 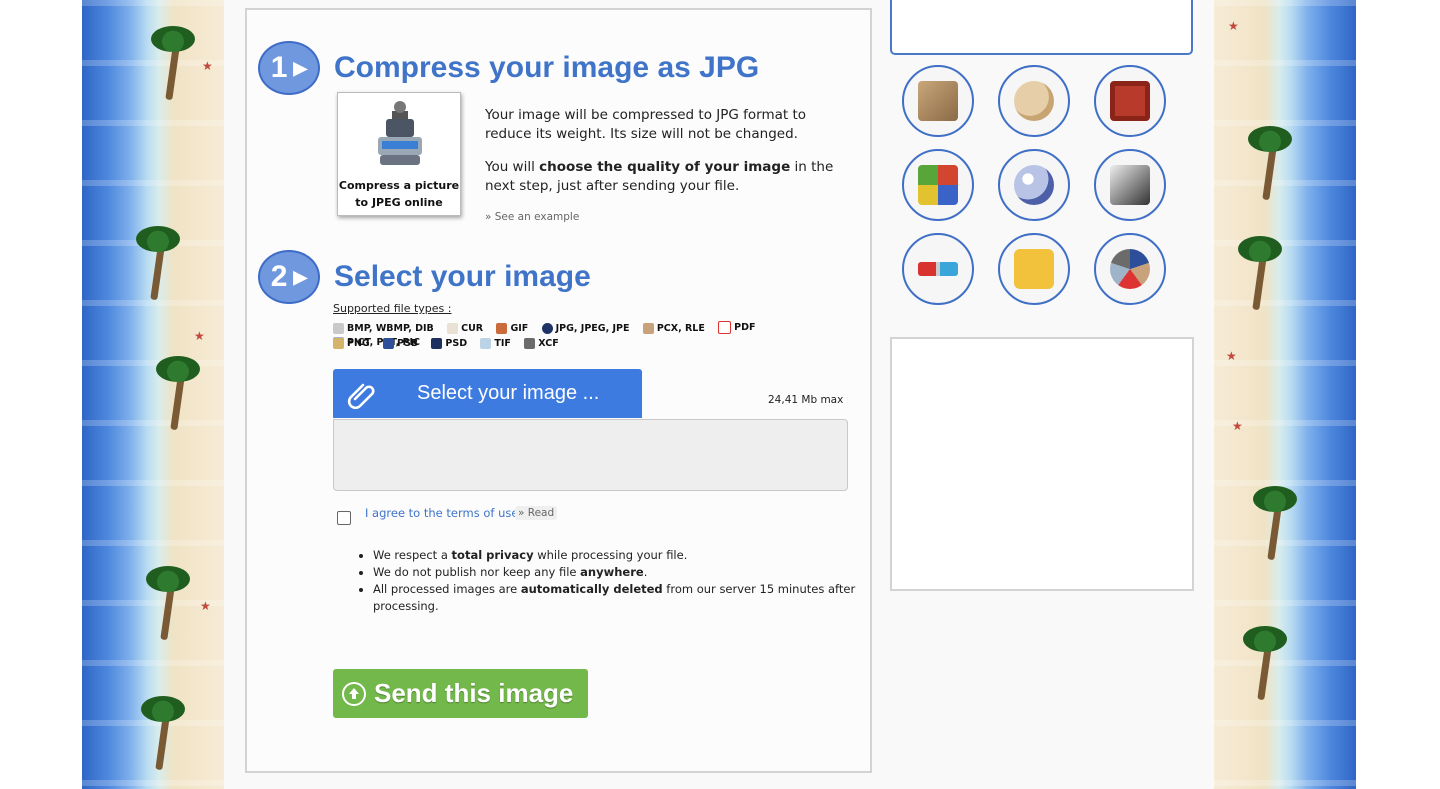 What do you see at coordinates (610, 555) in the screenshot?
I see `text-span: while processing your file.` at bounding box center [610, 555].